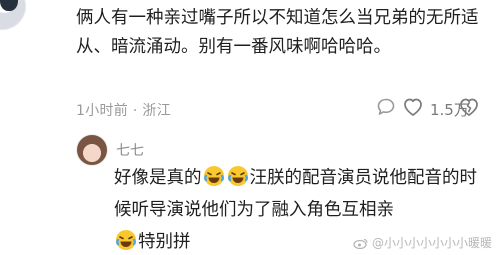  I want to click on reply-text-part1: 好像是真的, so click(158, 178).